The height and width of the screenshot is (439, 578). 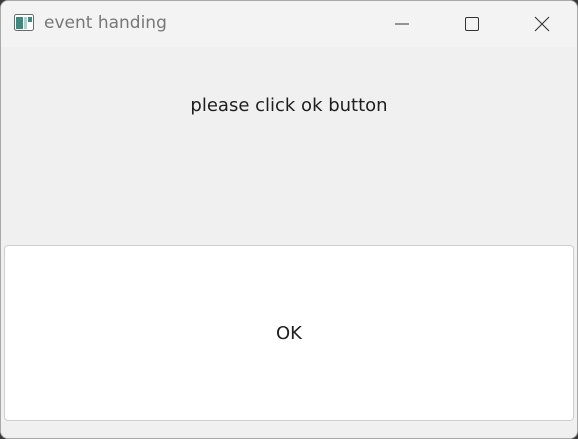 I want to click on close-icon, so click(x=542, y=24).